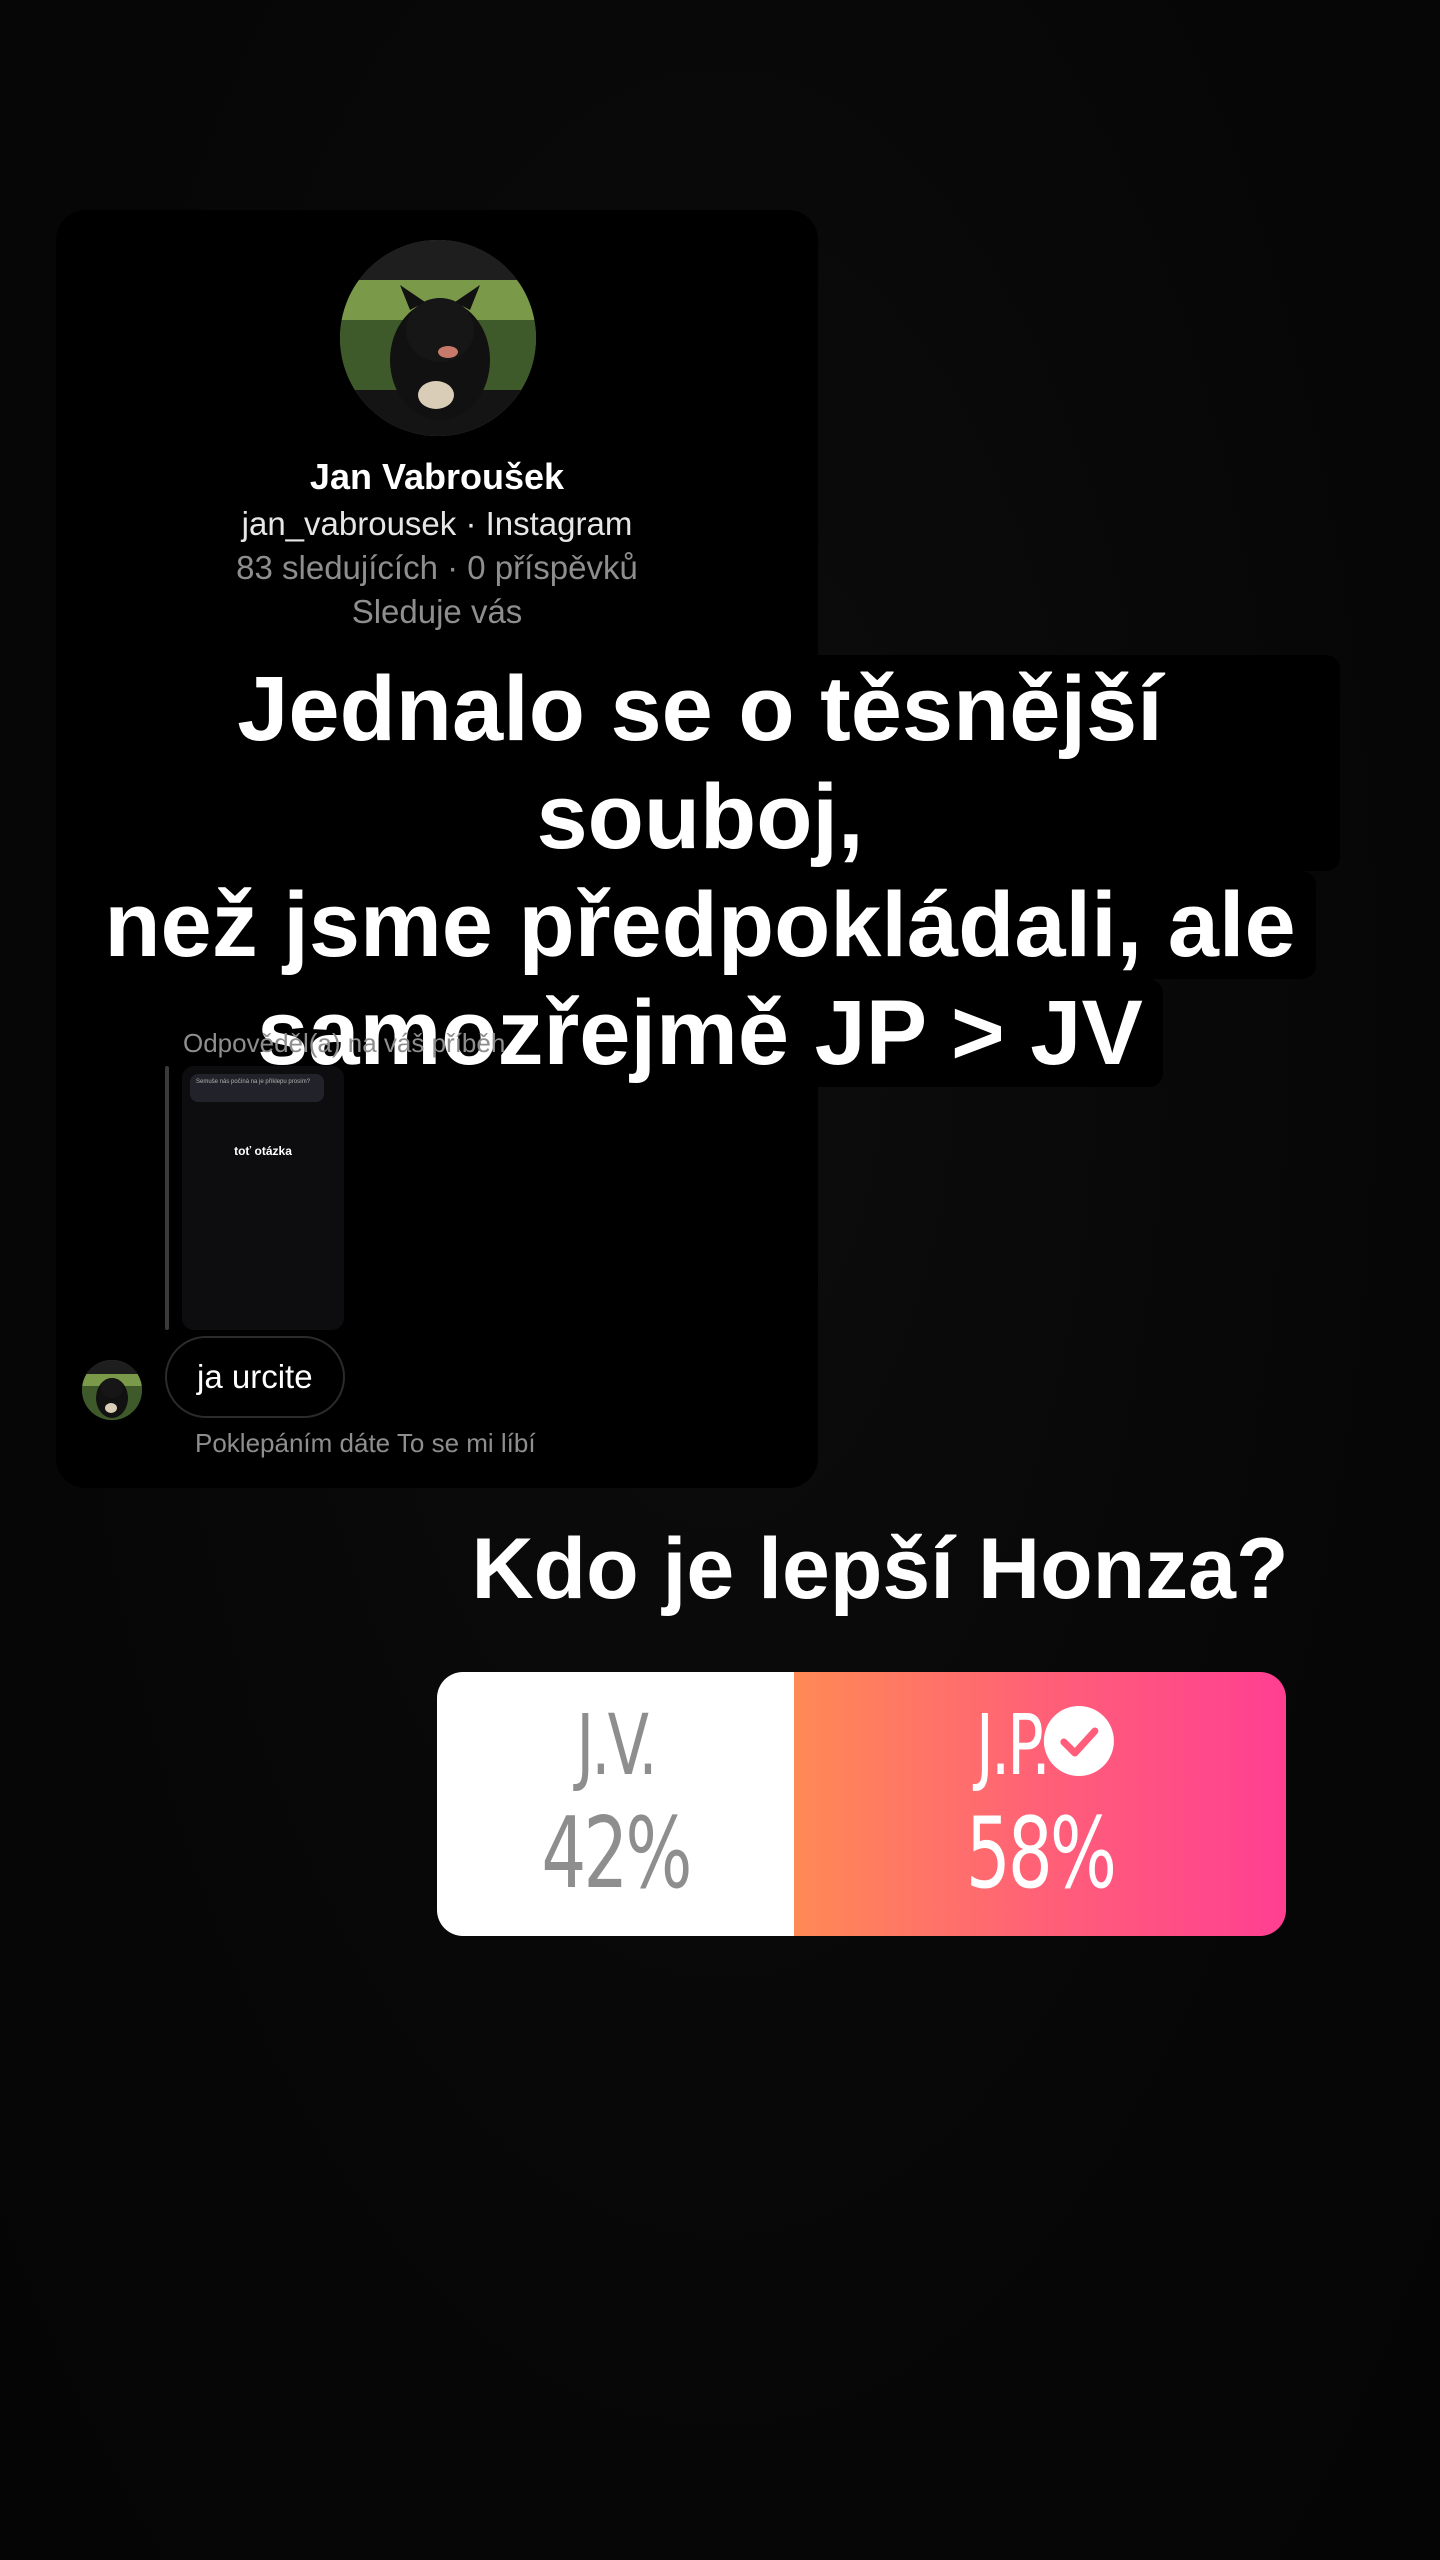 This screenshot has height=2560, width=1440. I want to click on poll-option-label: J.P., so click(1013, 1745).